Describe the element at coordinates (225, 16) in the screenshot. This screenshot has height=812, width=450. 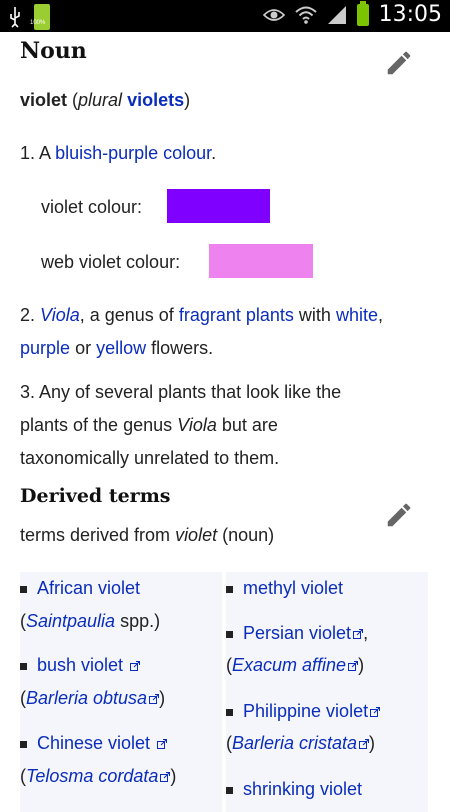
I see `status-bar: 100% 13:05` at that location.